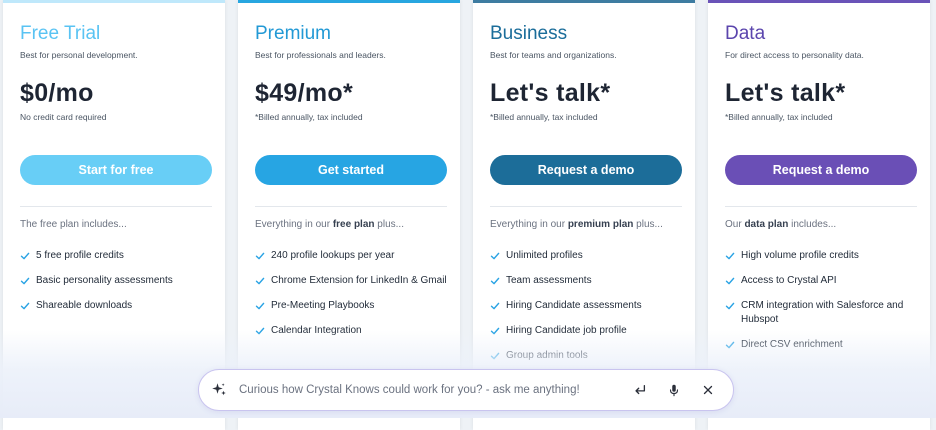 Image resolution: width=936 pixels, height=430 pixels. What do you see at coordinates (587, 331) in the screenshot?
I see `feature-item: Hiring Candidate job profile` at bounding box center [587, 331].